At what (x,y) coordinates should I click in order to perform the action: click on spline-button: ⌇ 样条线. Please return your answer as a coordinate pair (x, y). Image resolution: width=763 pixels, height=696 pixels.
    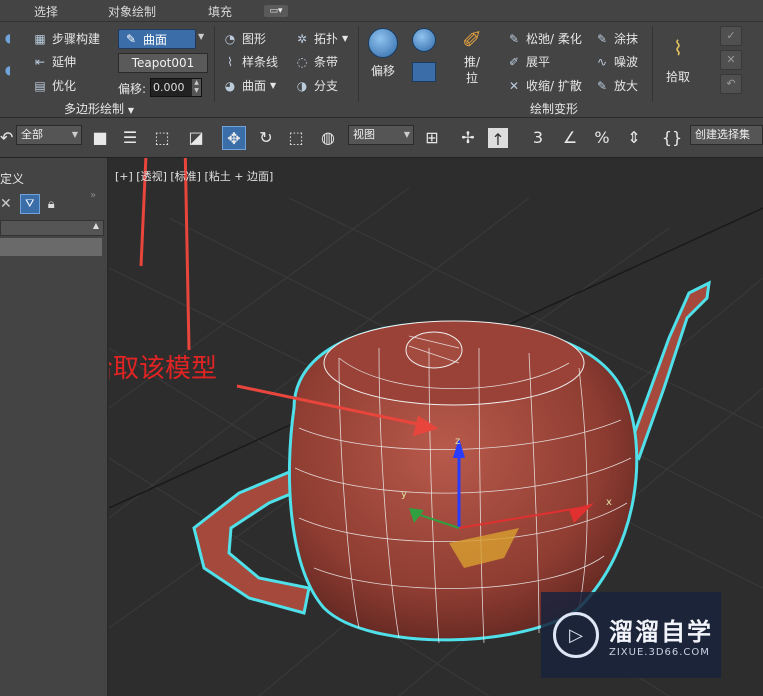
    Looking at the image, I should click on (250, 61).